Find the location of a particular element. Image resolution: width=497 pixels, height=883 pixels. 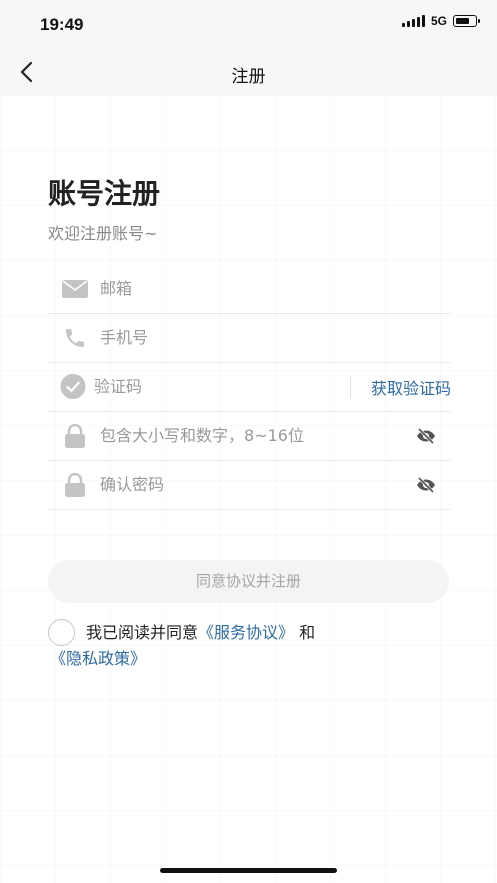

phone-row is located at coordinates (249, 338).